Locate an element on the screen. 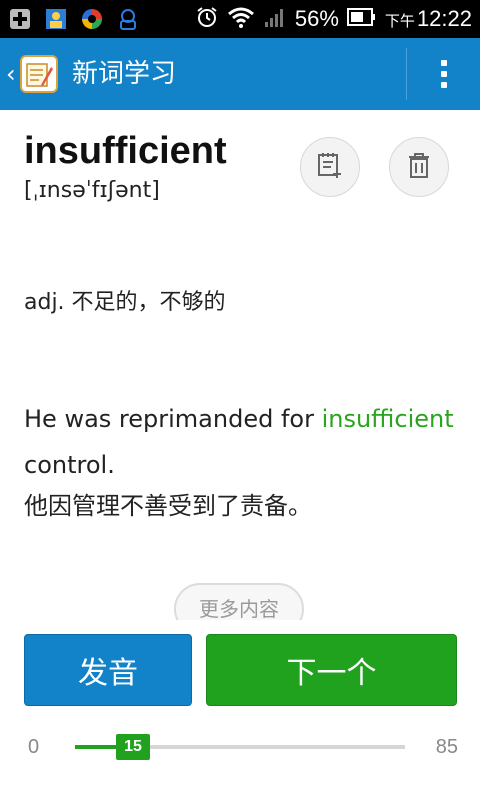 This screenshot has width=480, height=800. status-bar: 56% 下午12:22 is located at coordinates (240, 19).